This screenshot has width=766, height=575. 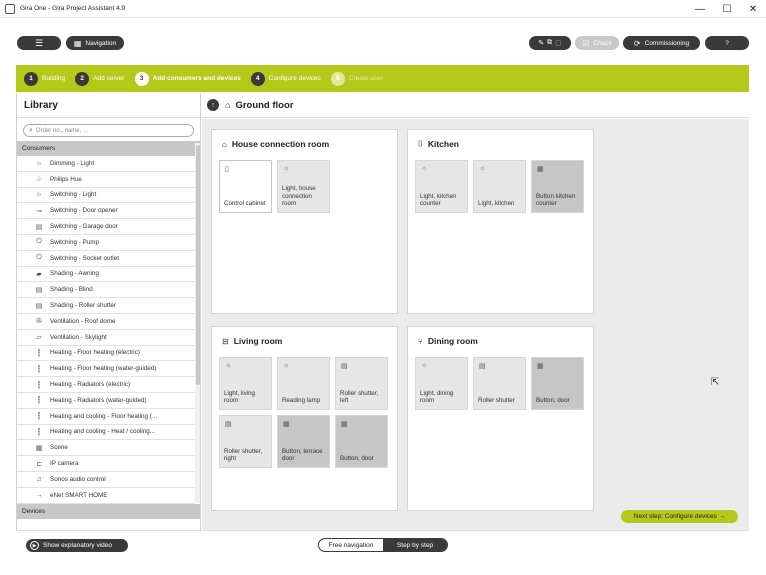 What do you see at coordinates (39, 211) in the screenshot?
I see `key-icon: ⊸` at bounding box center [39, 211].